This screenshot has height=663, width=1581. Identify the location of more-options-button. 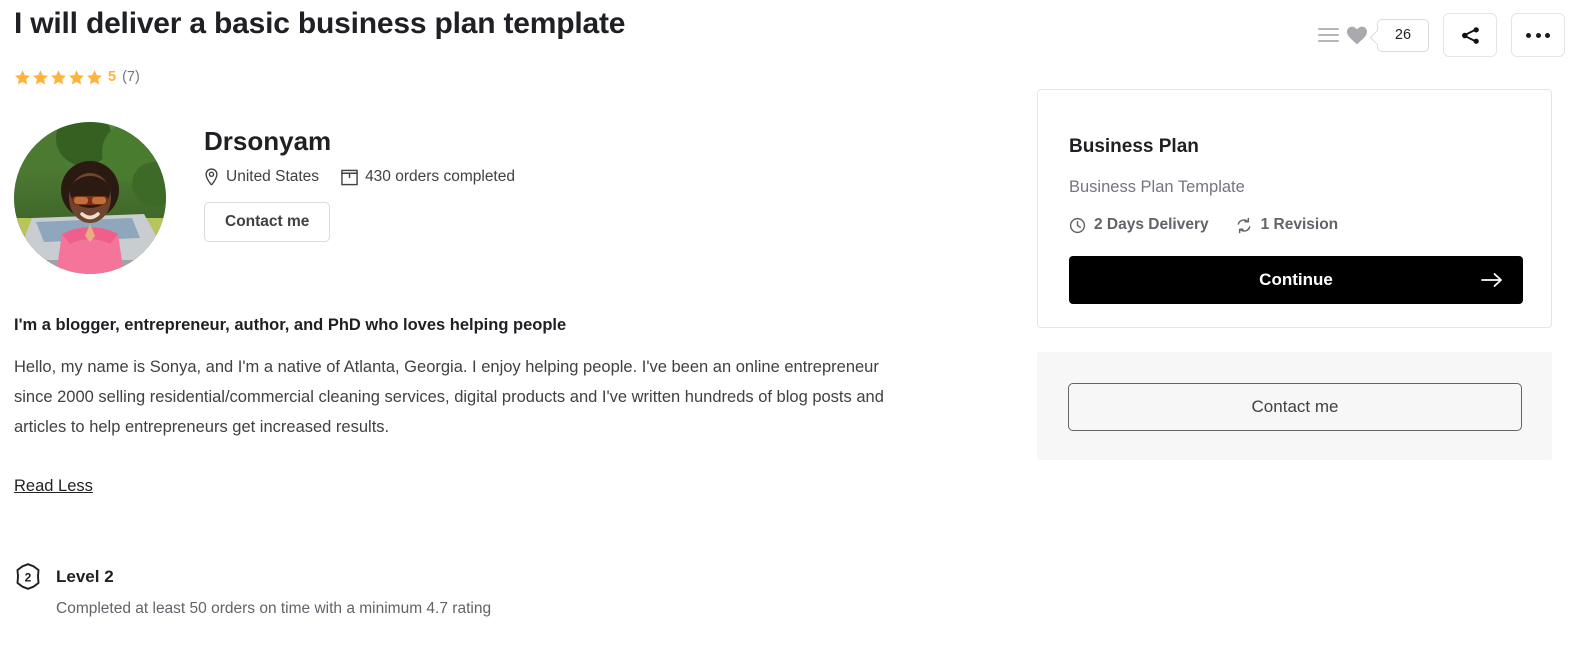
(1538, 35).